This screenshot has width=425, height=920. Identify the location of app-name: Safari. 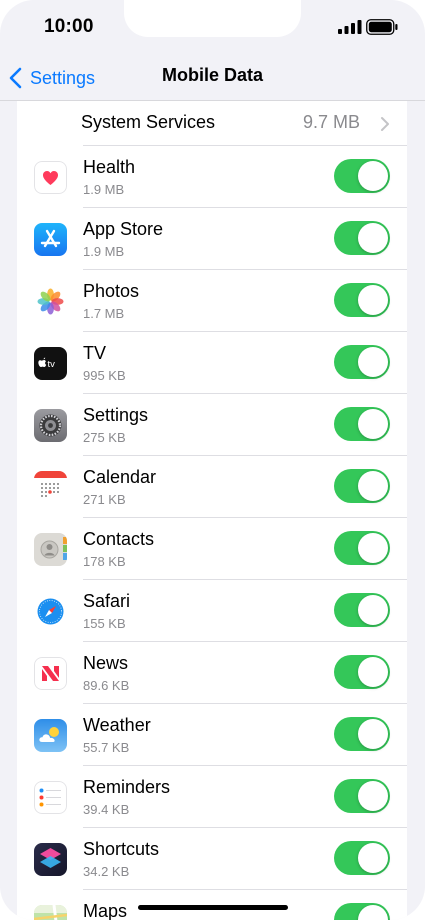
(107, 601).